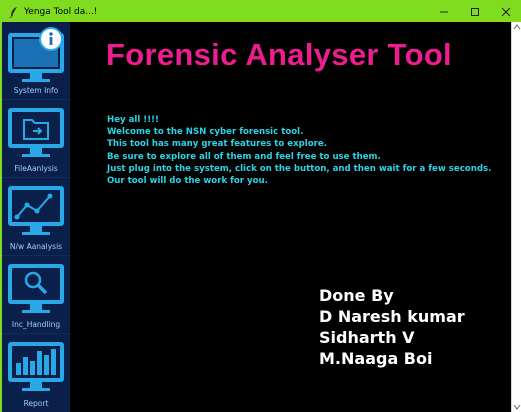 Image resolution: width=521 pixels, height=412 pixels. I want to click on window-controls, so click(474, 12).